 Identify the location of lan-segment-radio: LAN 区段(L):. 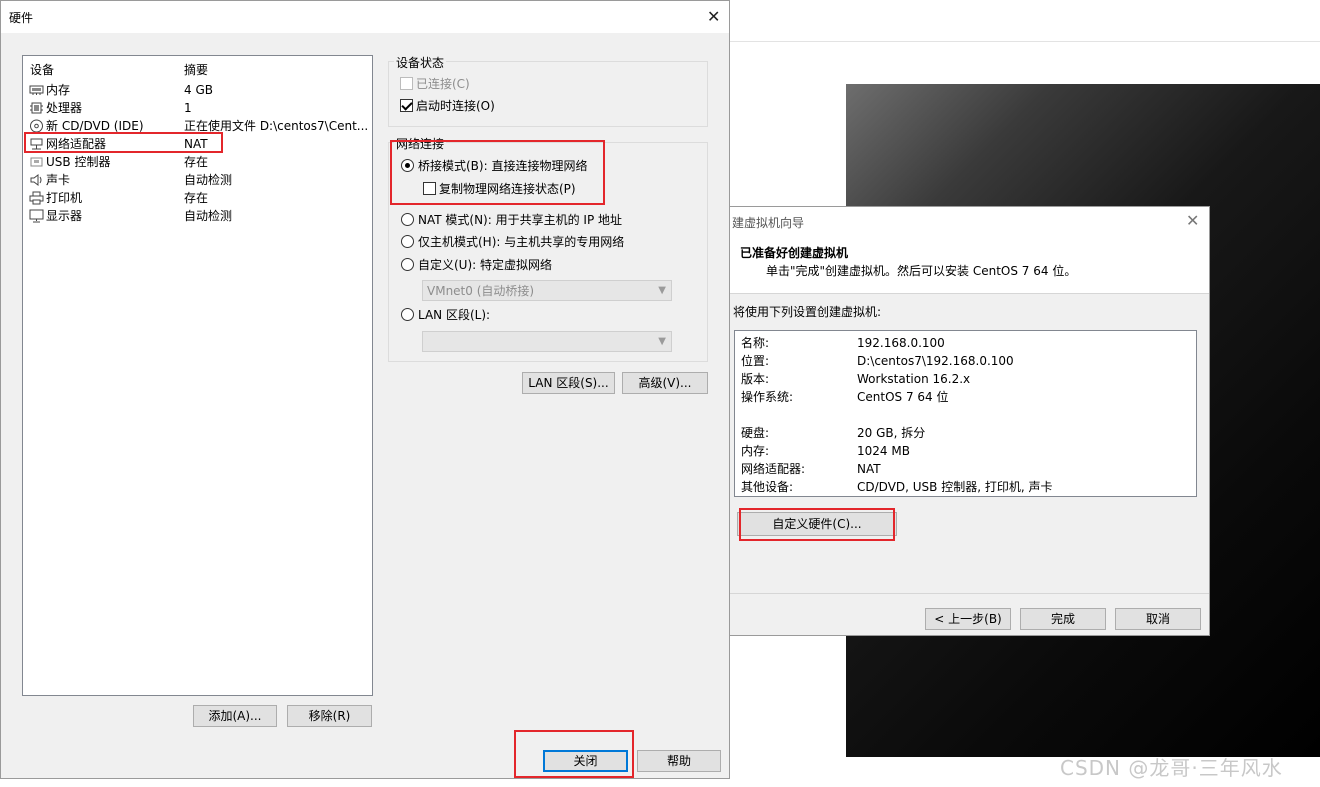
(445, 315).